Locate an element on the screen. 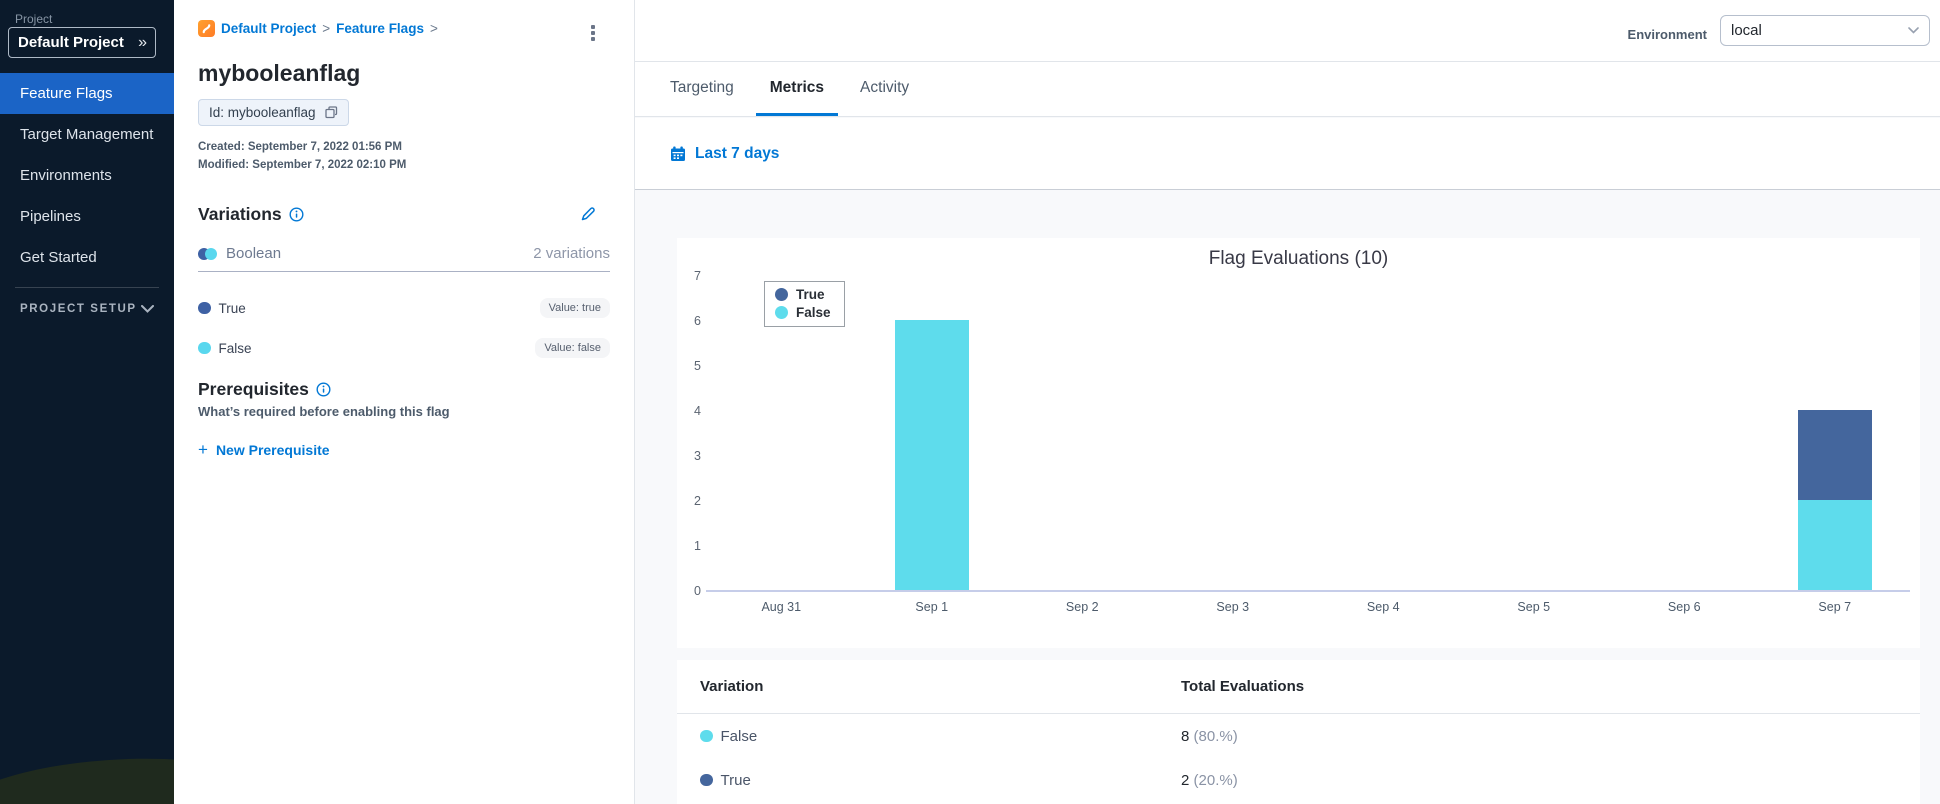  new-prerequisite-label: New Prerequisite is located at coordinates (272, 450).